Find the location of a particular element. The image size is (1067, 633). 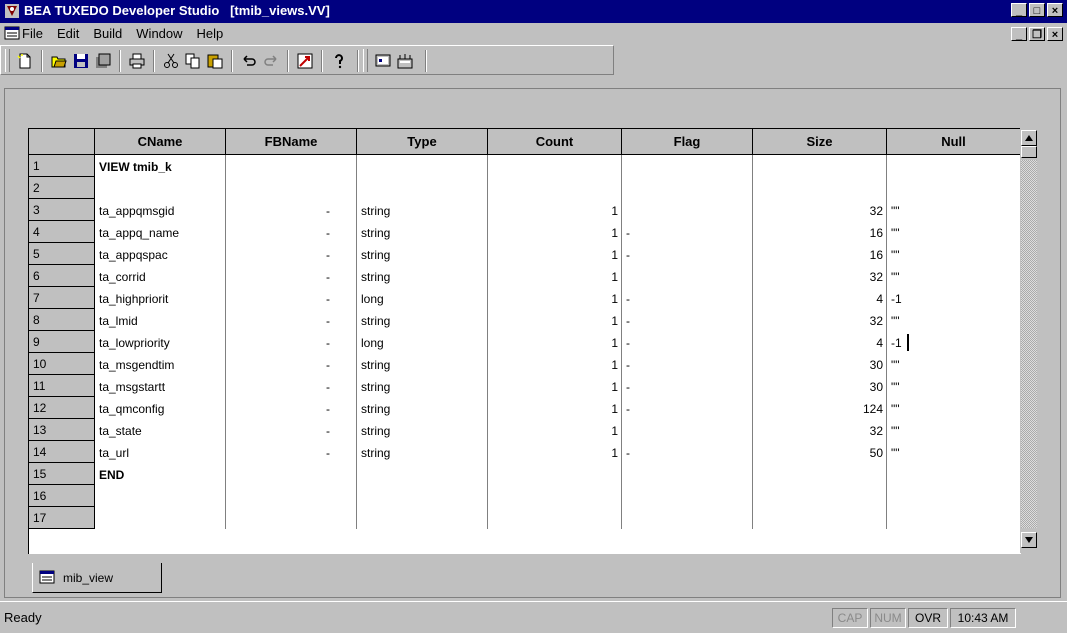

new-icon is located at coordinates (25, 61).